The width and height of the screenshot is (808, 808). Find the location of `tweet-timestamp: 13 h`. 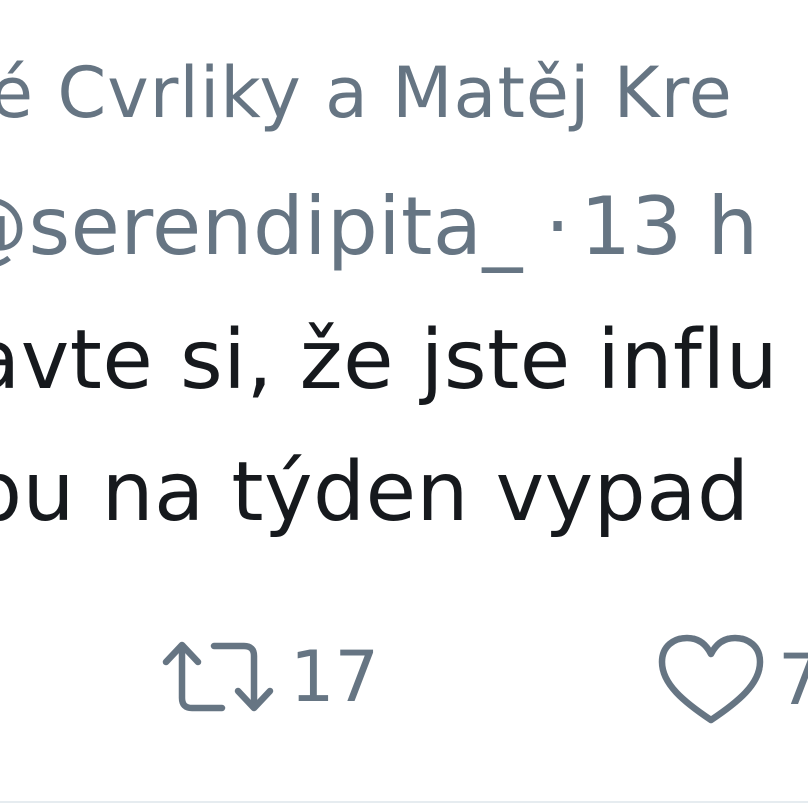

tweet-timestamp: 13 h is located at coordinates (669, 226).